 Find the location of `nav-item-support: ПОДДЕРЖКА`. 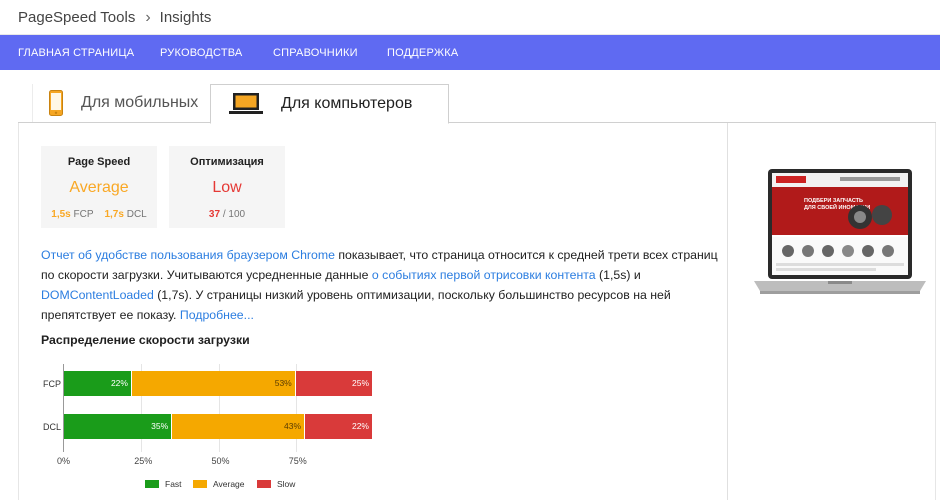

nav-item-support: ПОДДЕРЖКА is located at coordinates (422, 53).